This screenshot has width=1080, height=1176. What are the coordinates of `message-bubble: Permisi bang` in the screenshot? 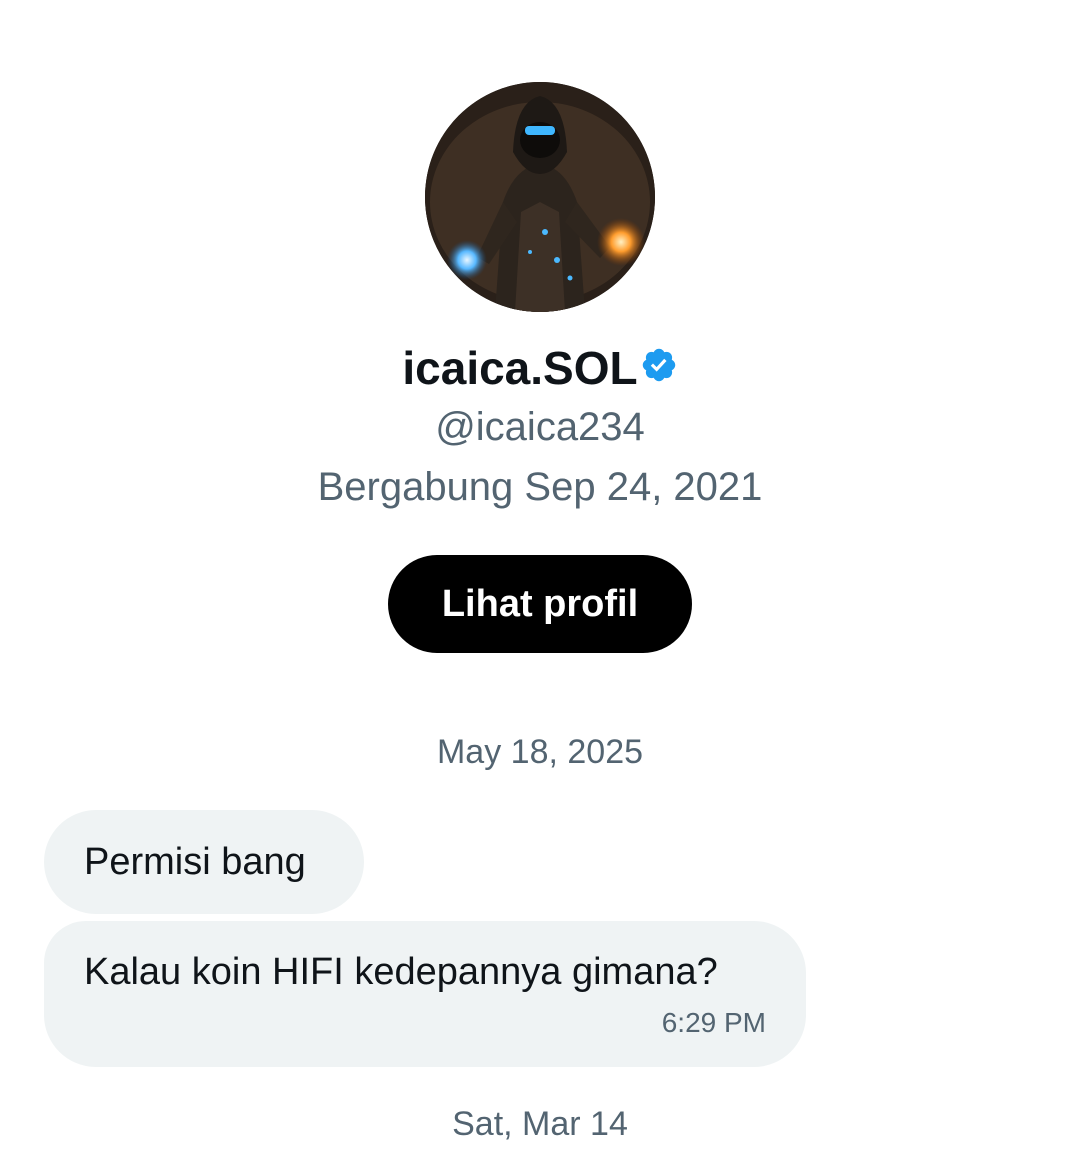 It's located at (204, 862).